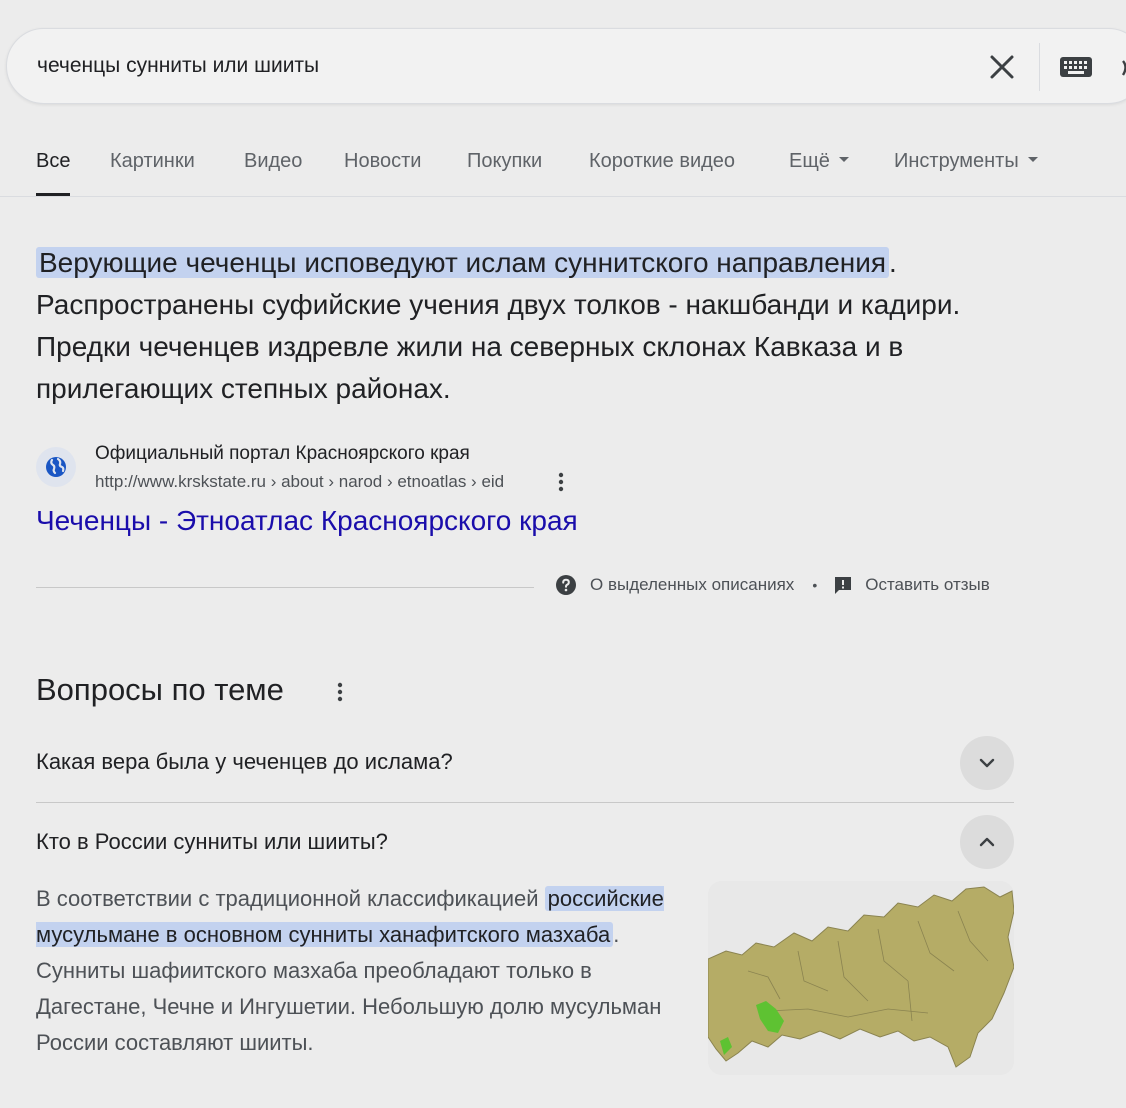  I want to click on close-icon, so click(1002, 67).